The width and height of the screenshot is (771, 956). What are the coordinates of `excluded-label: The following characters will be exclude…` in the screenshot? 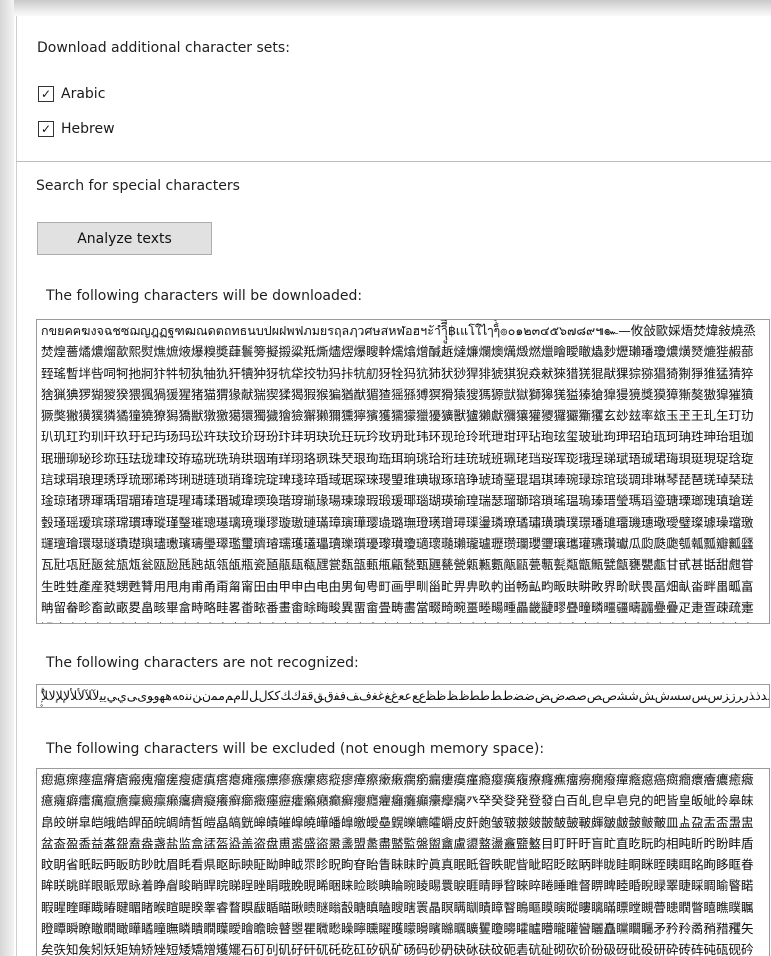 It's located at (295, 749).